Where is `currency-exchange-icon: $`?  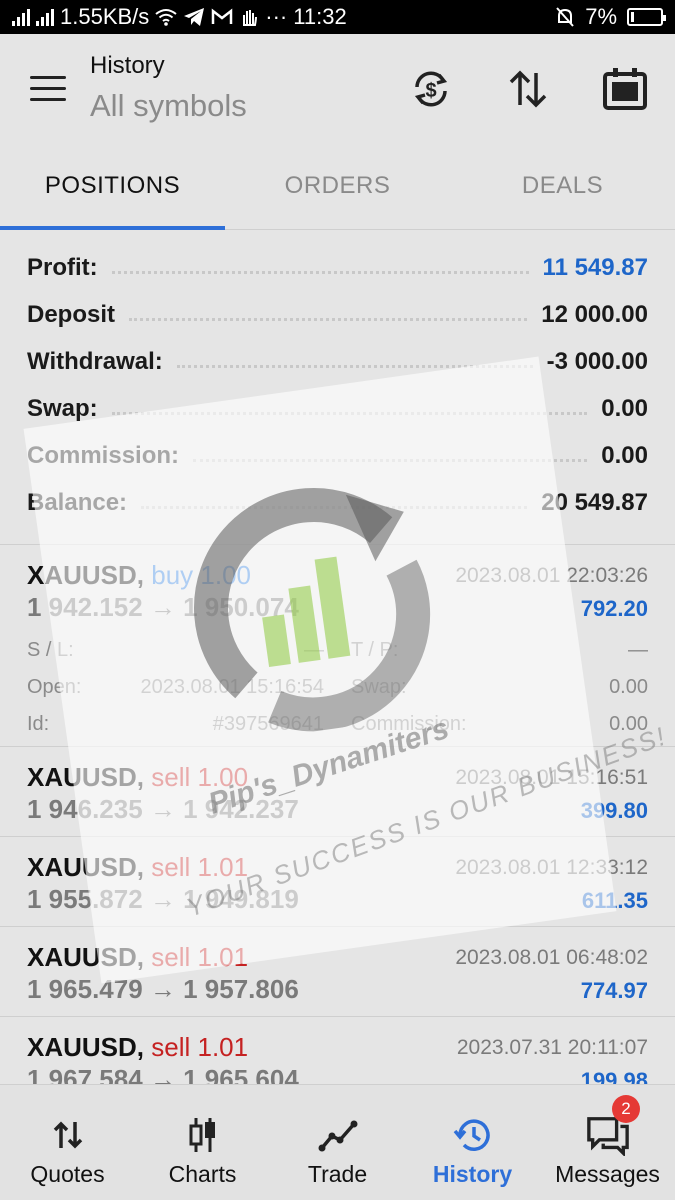
currency-exchange-icon: $ is located at coordinates (431, 89).